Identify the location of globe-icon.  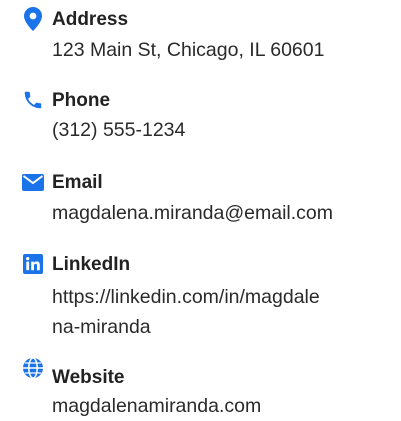
(33, 368).